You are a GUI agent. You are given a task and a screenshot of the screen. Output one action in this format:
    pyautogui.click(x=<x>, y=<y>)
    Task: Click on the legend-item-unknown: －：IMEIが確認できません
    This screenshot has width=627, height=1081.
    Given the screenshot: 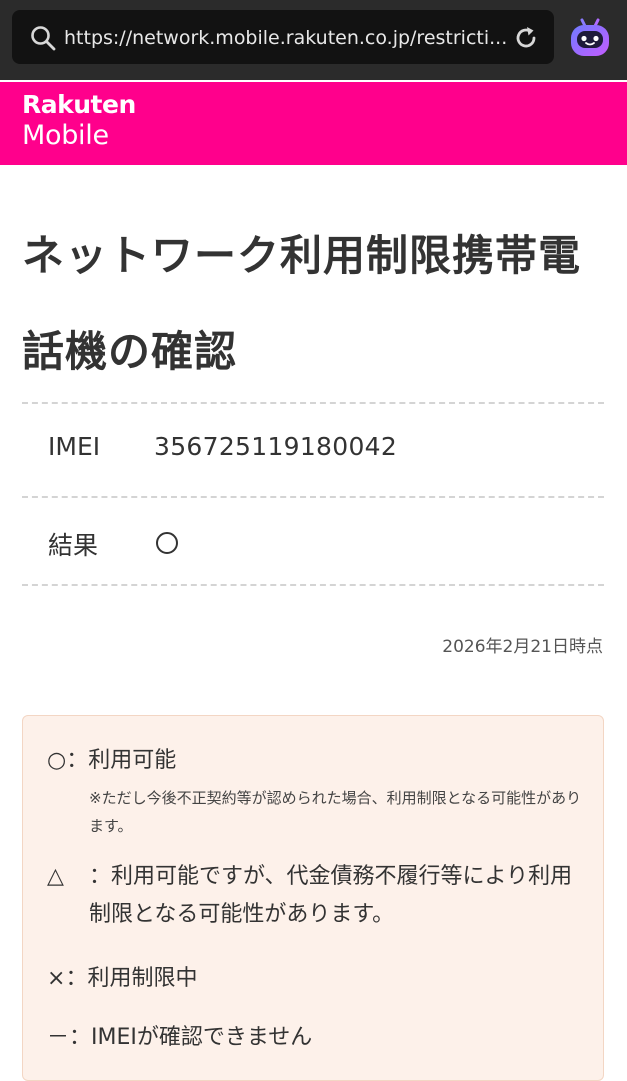 What is the action you would take?
    pyautogui.click(x=179, y=1038)
    